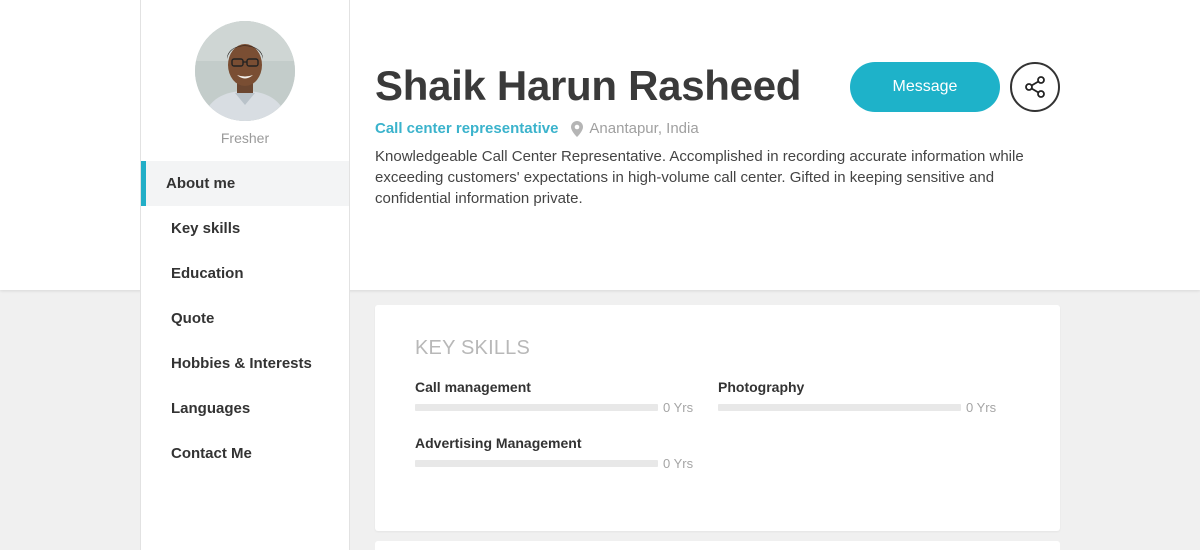 Image resolution: width=1200 pixels, height=550 pixels. I want to click on sidebar-item-key-skills: Key skills, so click(245, 228).